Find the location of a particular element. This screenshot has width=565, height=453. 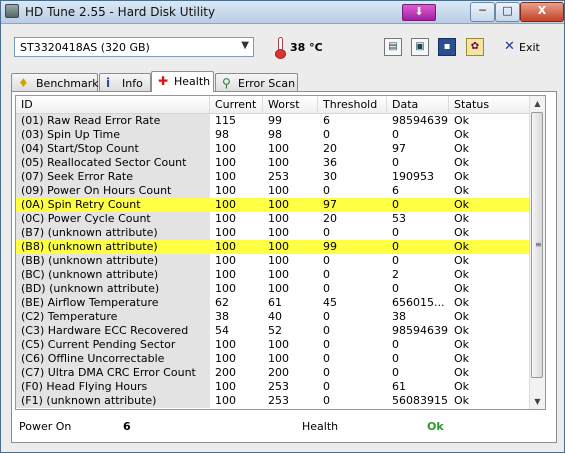

col-data: Data is located at coordinates (418, 104).